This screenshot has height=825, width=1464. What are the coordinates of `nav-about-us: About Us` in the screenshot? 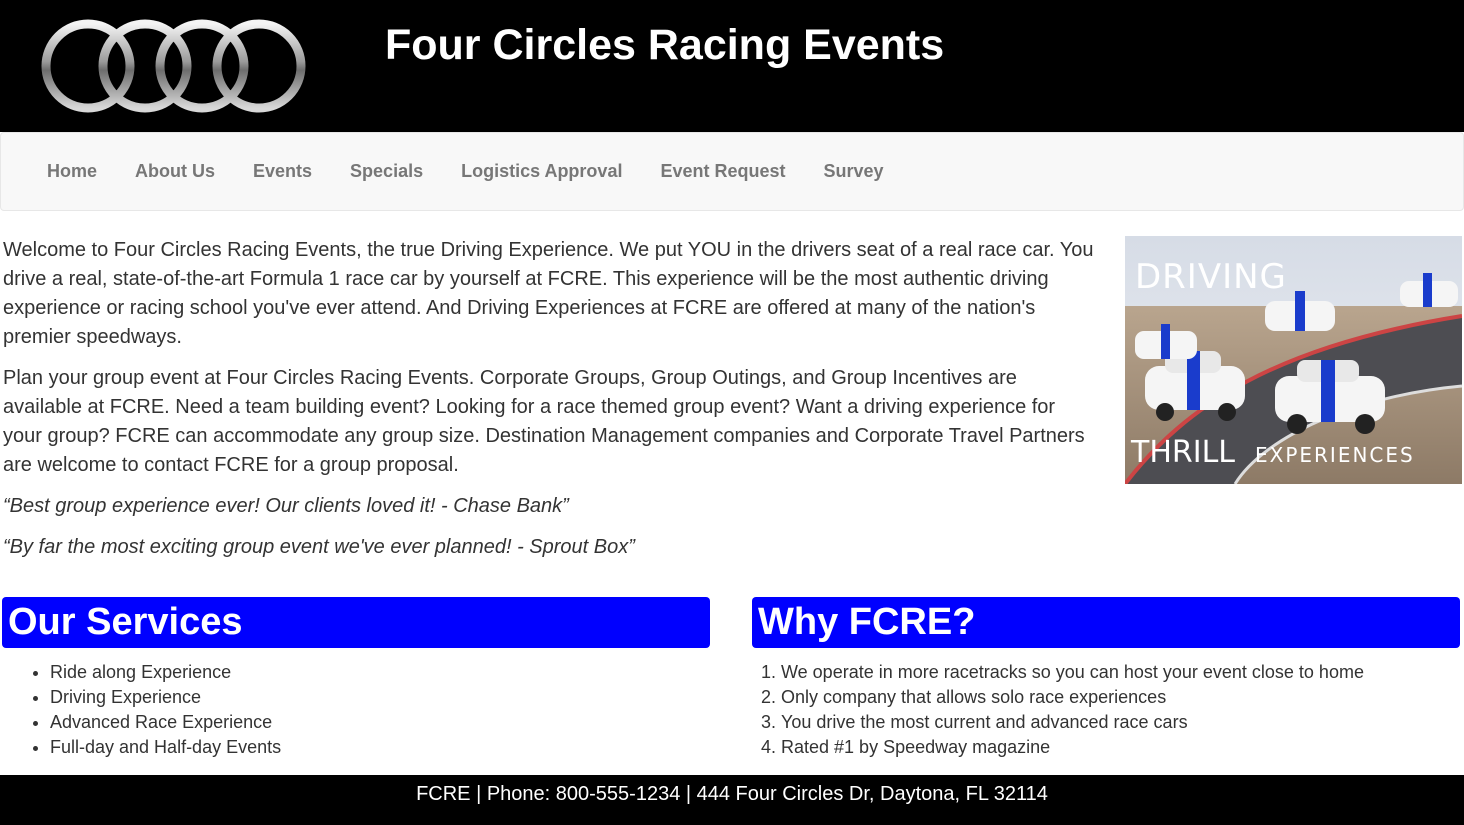 It's located at (175, 171).